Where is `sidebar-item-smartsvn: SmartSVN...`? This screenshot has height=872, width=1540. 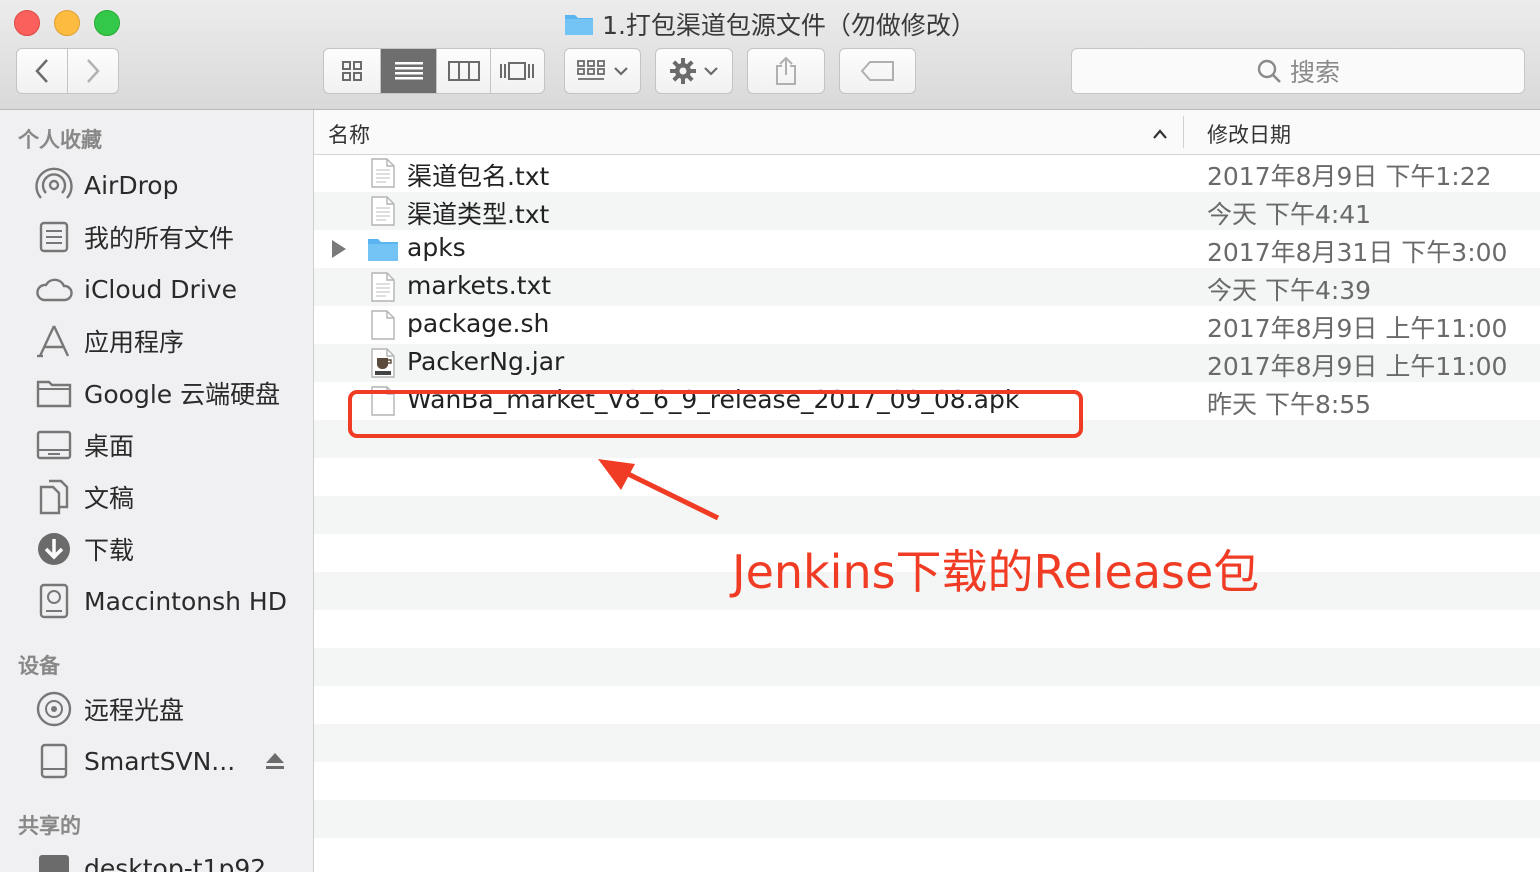
sidebar-item-smartsvn: SmartSVN... is located at coordinates (164, 761).